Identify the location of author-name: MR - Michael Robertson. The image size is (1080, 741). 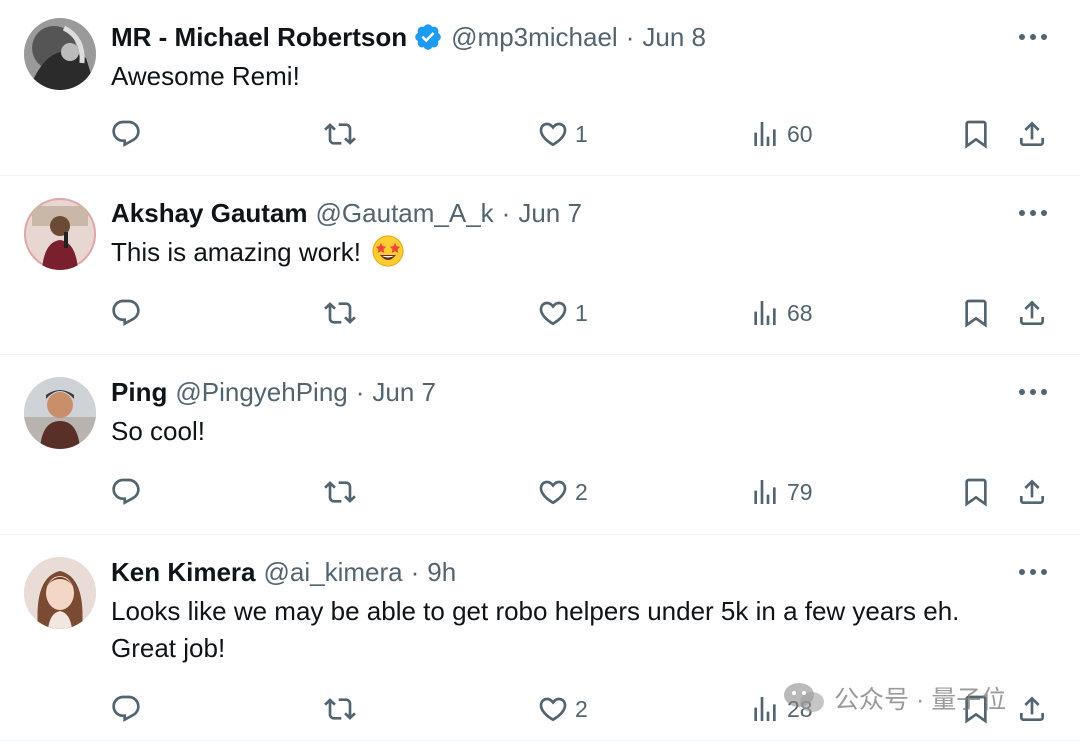
(259, 37).